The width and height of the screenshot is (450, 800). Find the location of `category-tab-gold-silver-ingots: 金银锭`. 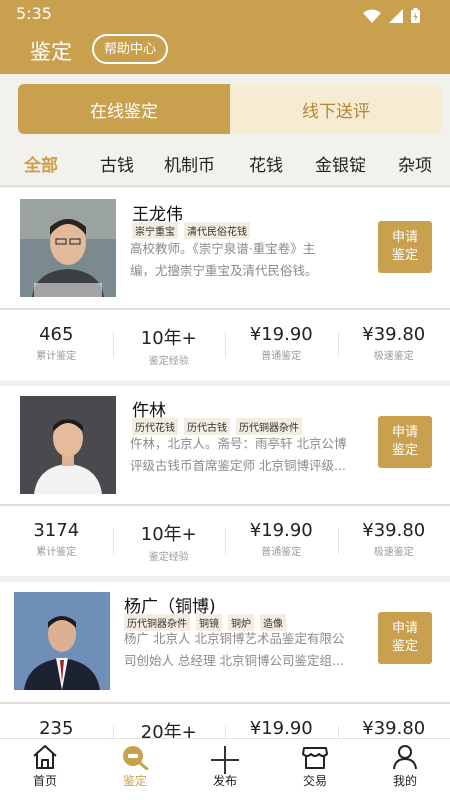

category-tab-gold-silver-ingots: 金银锭 is located at coordinates (340, 163).